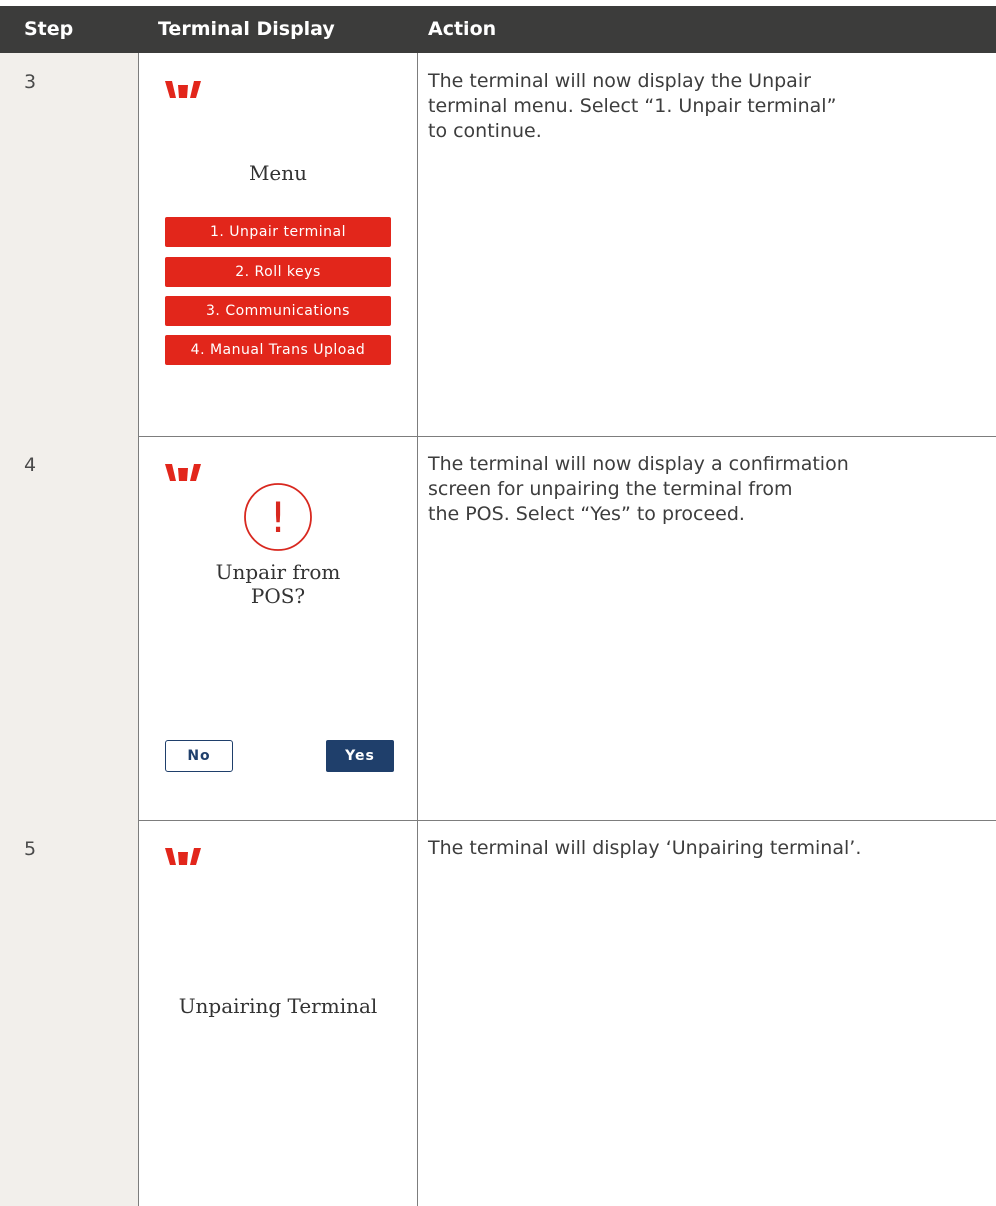 The width and height of the screenshot is (996, 1206). Describe the element at coordinates (278, 1006) in the screenshot. I see `screen-message: Unpairing Terminal` at that location.